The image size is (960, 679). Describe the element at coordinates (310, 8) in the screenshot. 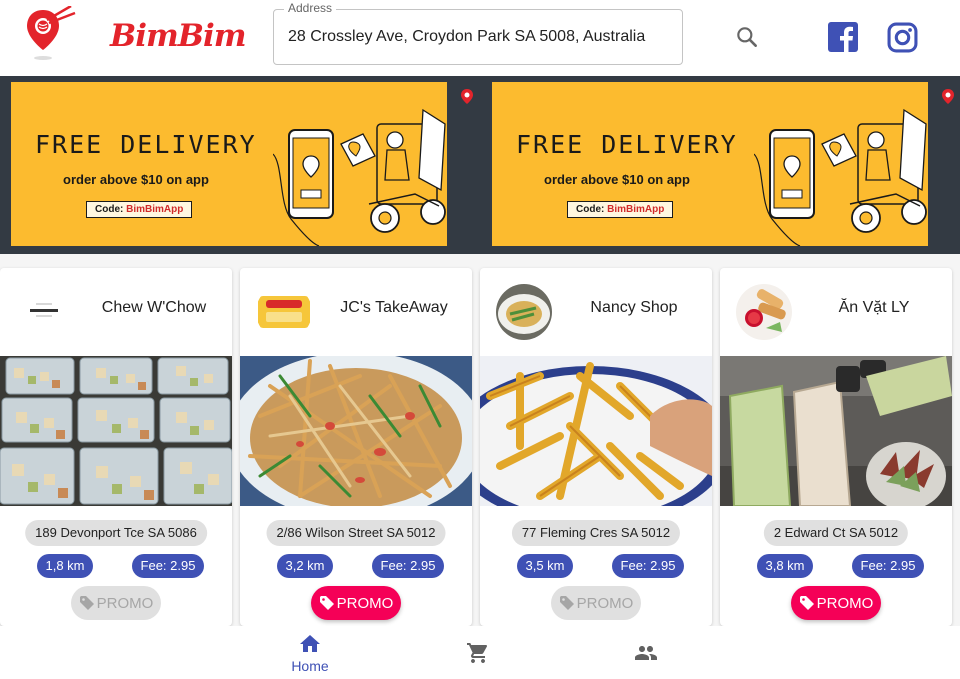

I see `address-label: Address` at that location.